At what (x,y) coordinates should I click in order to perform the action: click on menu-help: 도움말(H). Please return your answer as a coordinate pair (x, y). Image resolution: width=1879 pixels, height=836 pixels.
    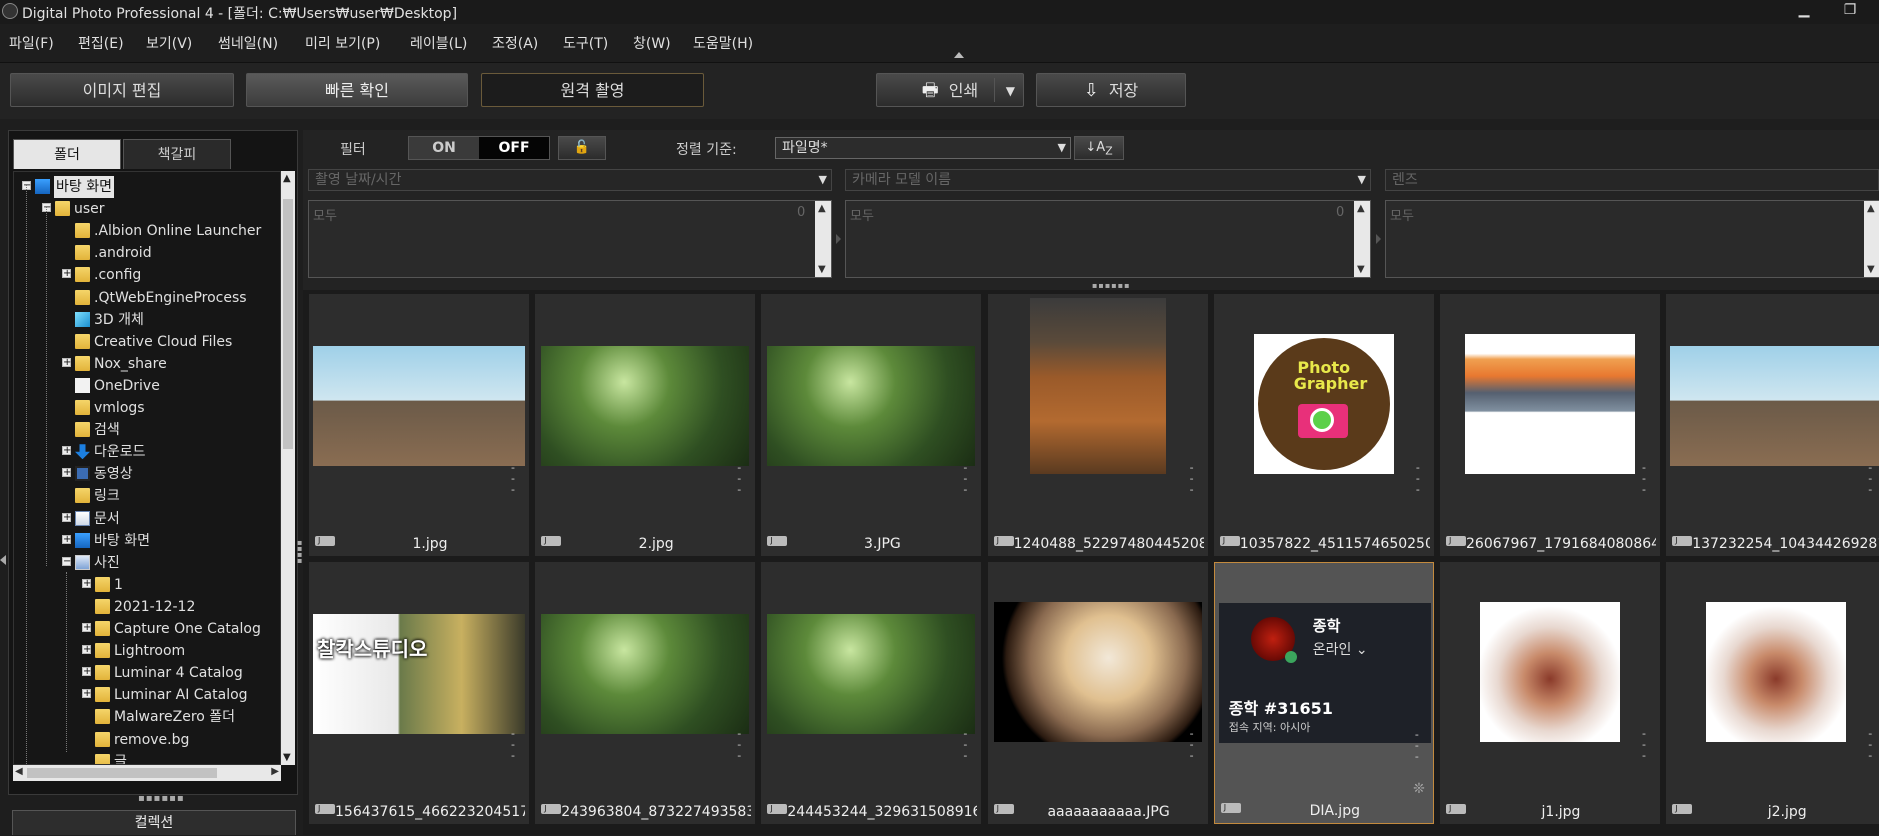
    Looking at the image, I should click on (723, 43).